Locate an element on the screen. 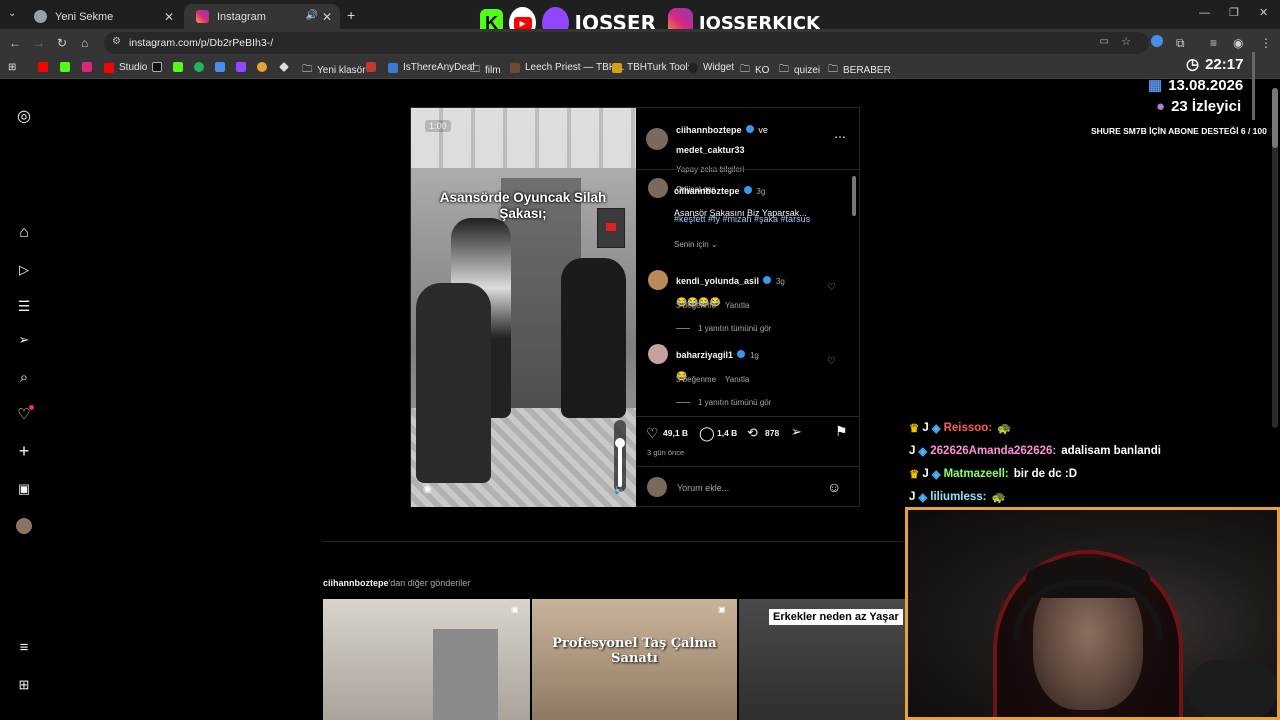  hashtags: #keşfett #fy #mizah #şaka #tarsus is located at coordinates (742, 219).